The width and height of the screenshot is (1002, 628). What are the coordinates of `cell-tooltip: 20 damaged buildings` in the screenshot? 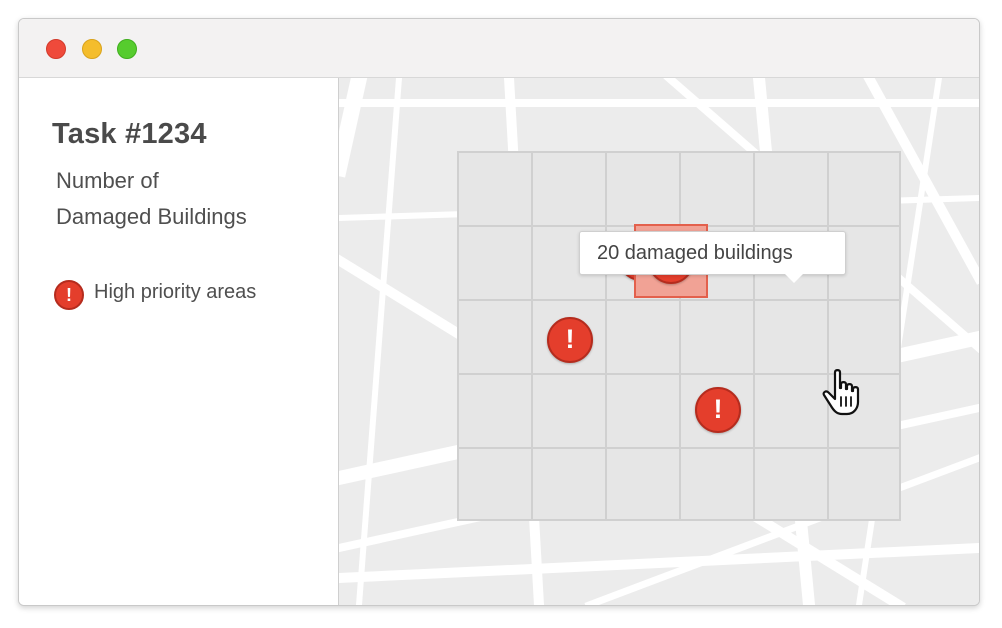 It's located at (712, 253).